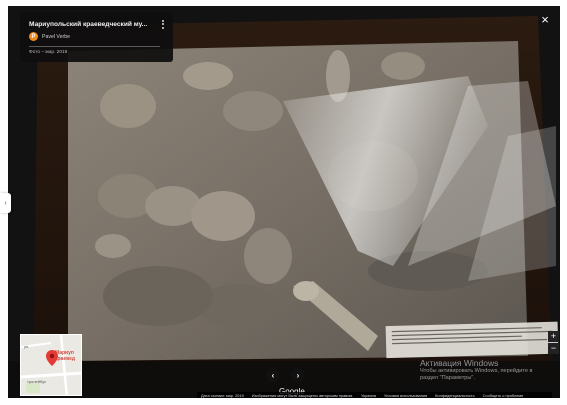  What do you see at coordinates (273, 375) in the screenshot?
I see `previous-photo-button: ‹` at bounding box center [273, 375].